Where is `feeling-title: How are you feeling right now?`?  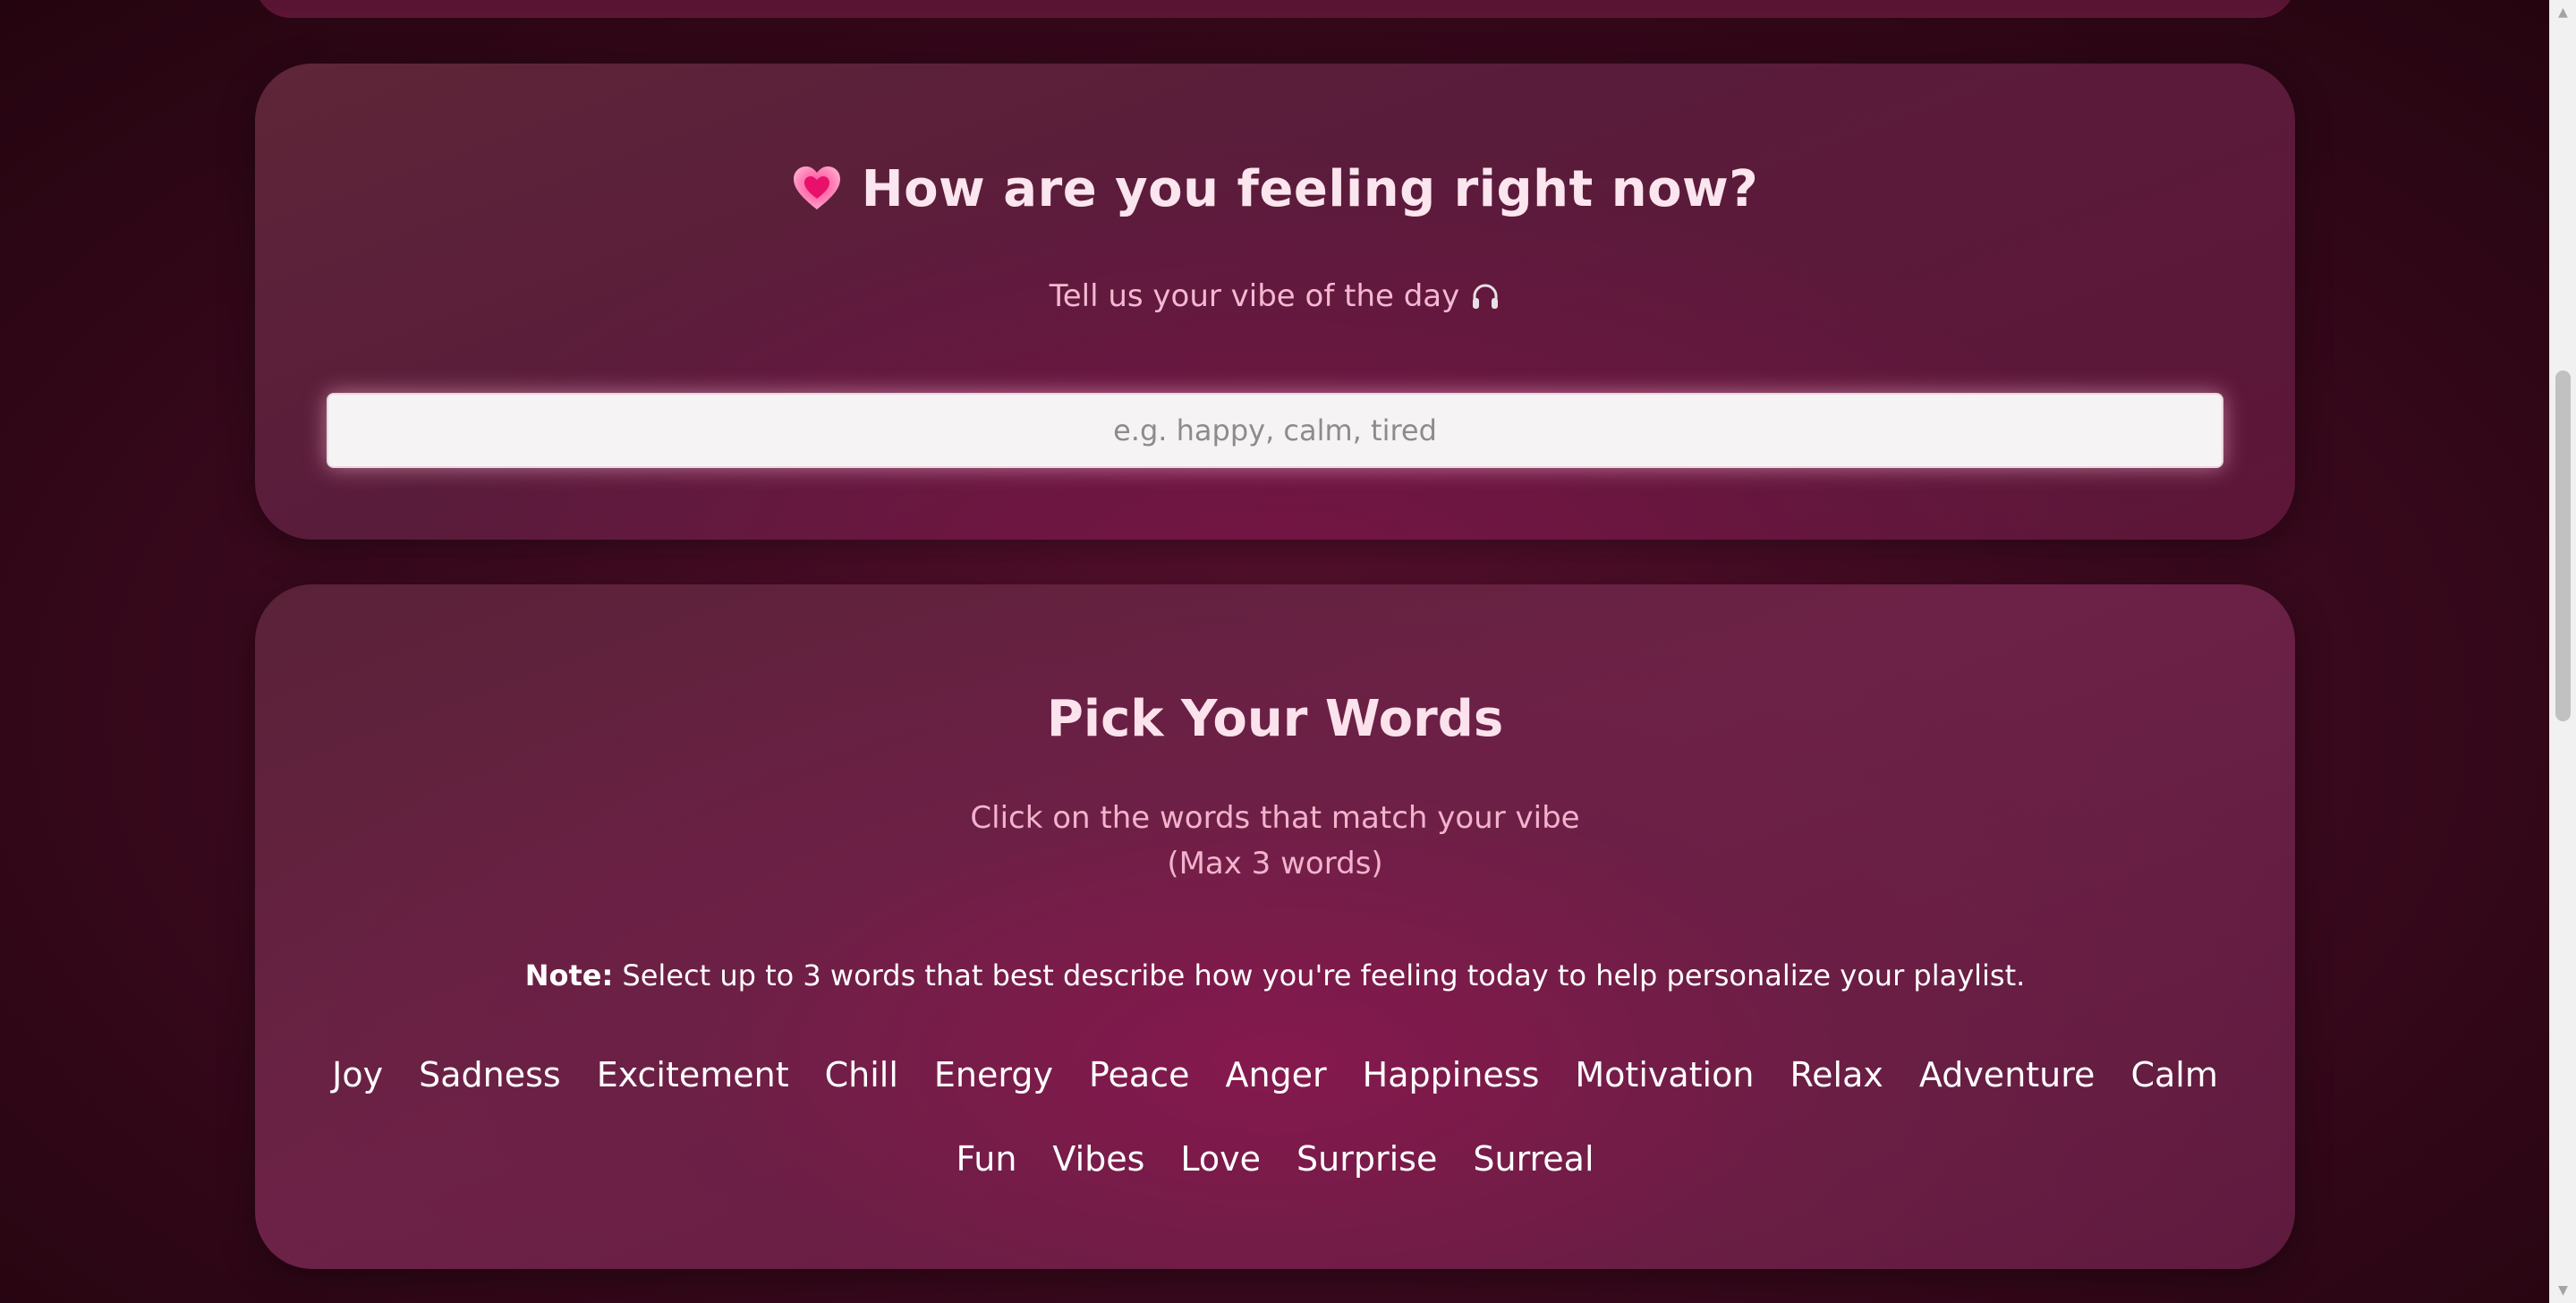
feeling-title: How are you feeling right now? is located at coordinates (1275, 189).